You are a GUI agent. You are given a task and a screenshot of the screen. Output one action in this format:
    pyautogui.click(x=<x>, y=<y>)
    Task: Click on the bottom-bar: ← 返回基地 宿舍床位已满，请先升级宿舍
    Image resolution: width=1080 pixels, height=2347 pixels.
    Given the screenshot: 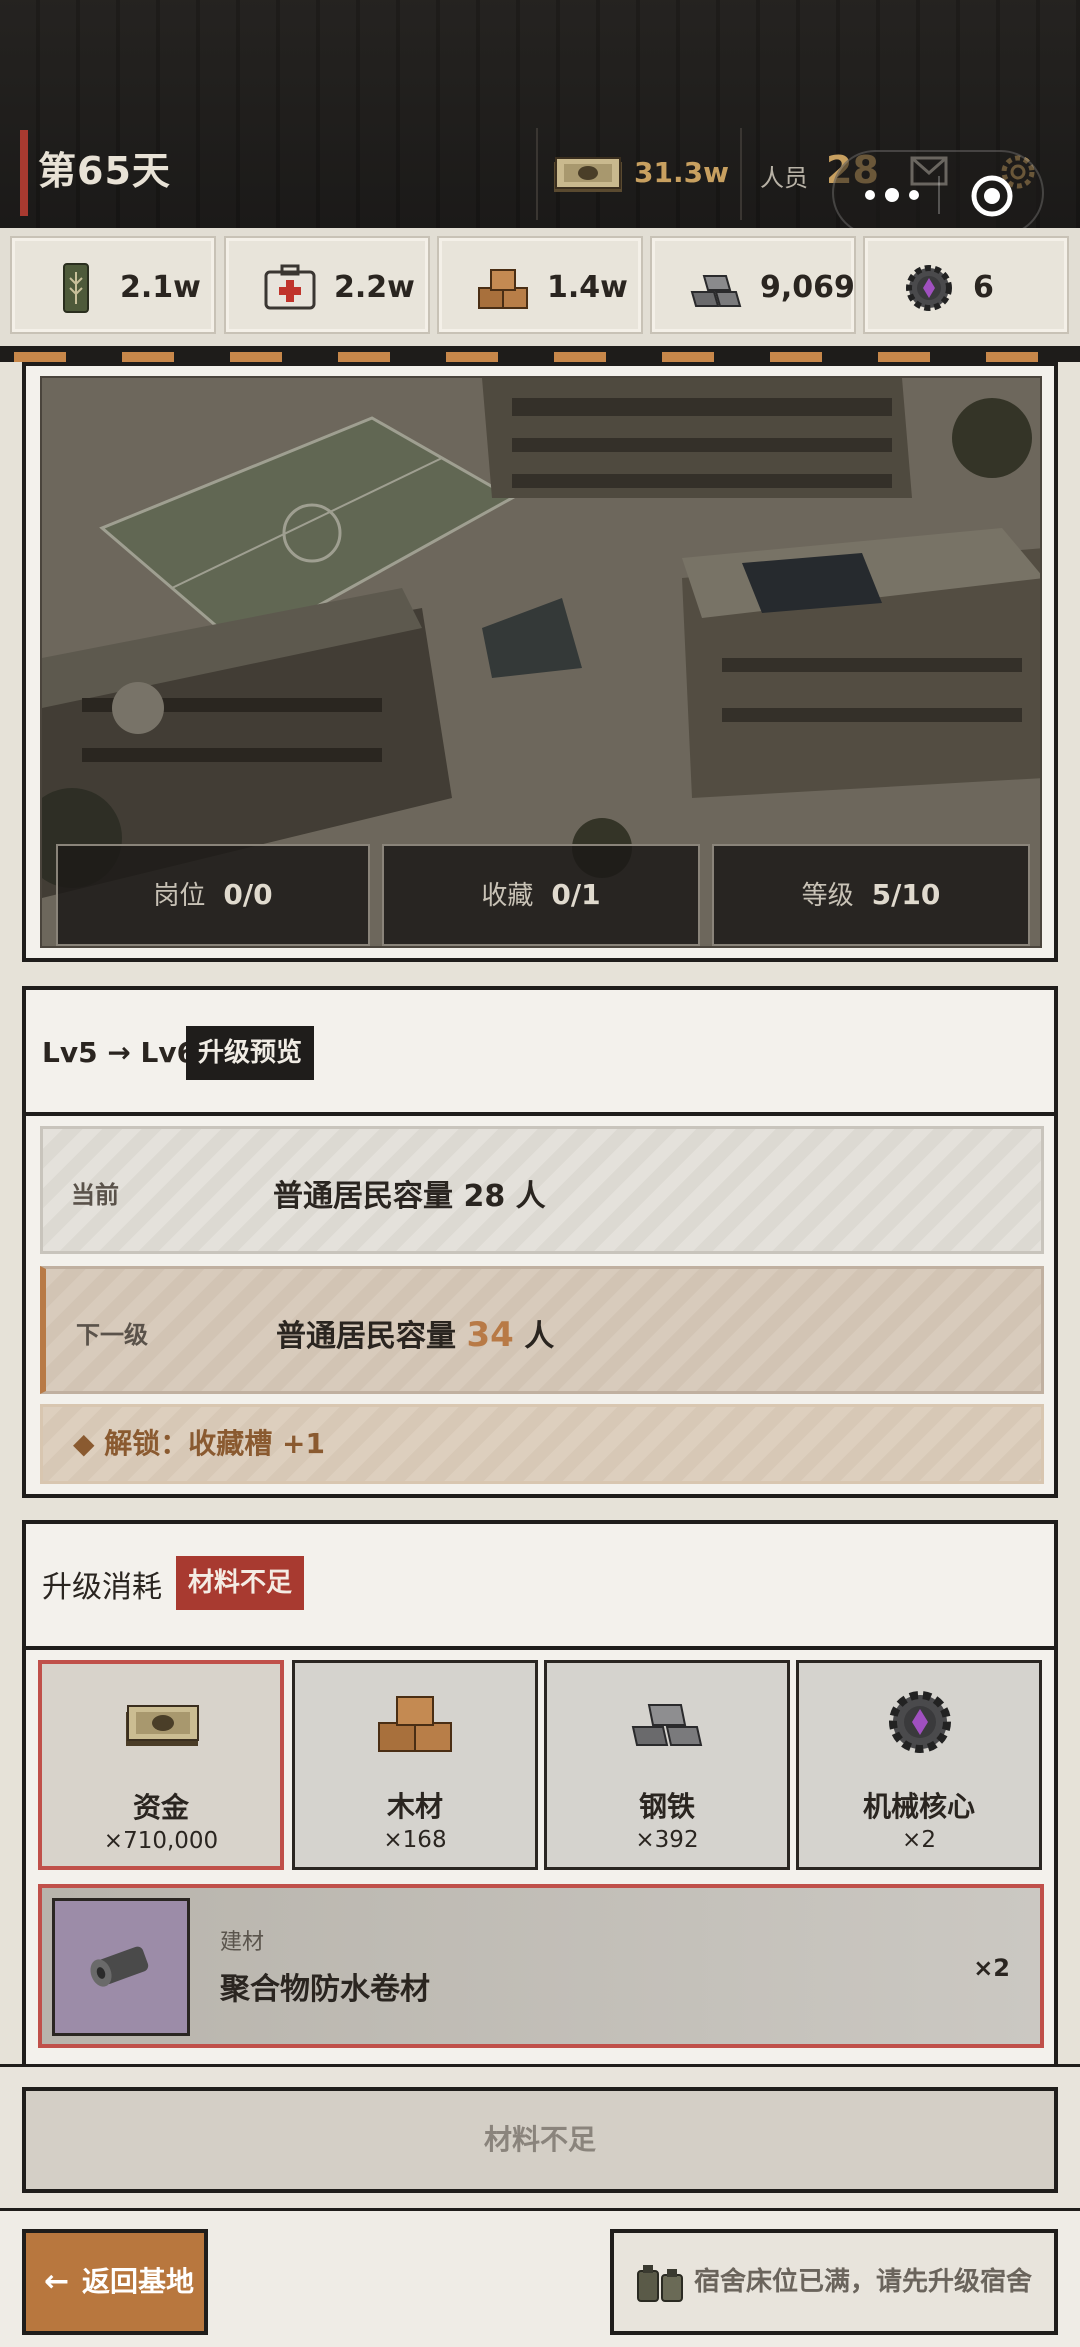 What is the action you would take?
    pyautogui.click(x=540, y=2277)
    